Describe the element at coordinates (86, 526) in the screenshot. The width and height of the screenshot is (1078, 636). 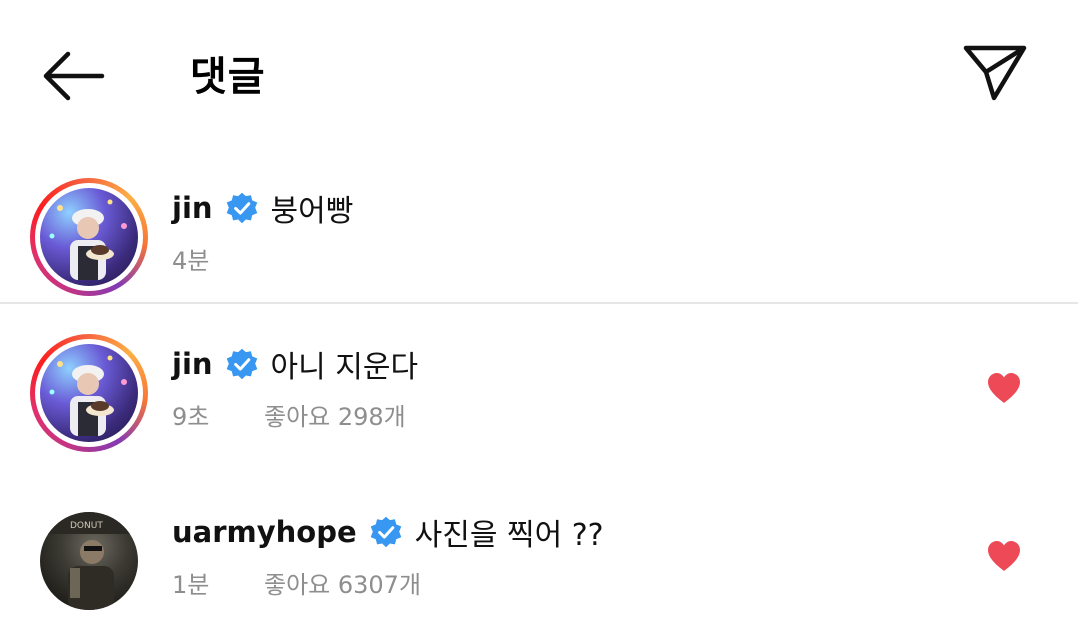
I see `svg-text: DONUT` at that location.